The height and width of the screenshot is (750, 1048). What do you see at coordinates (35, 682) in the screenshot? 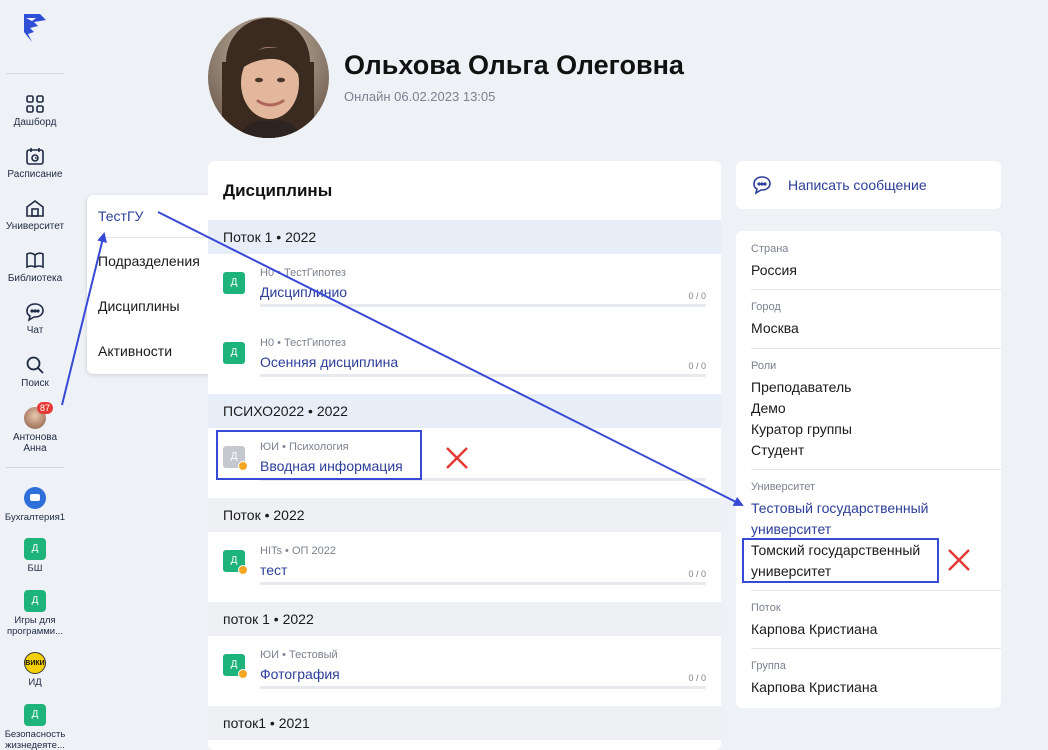
I see `app-label: ИД` at bounding box center [35, 682].